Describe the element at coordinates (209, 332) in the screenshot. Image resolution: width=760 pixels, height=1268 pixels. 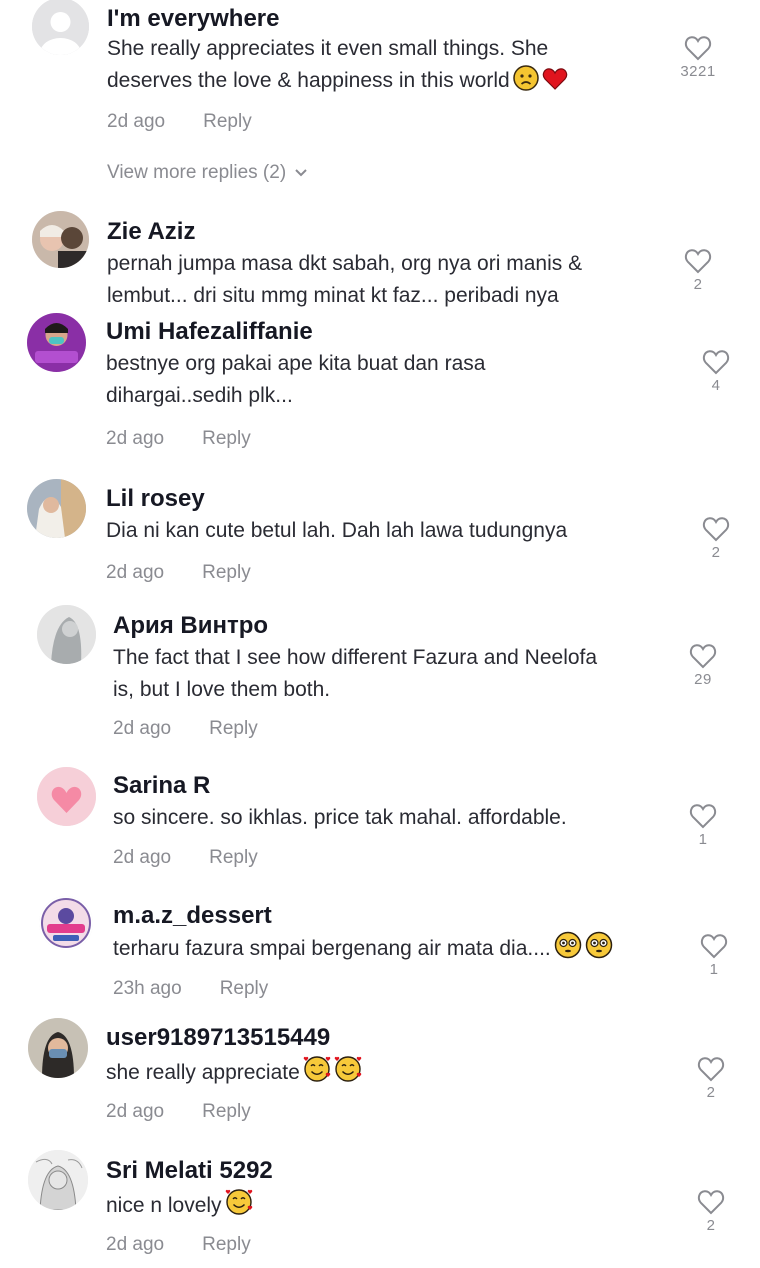
I see `comment-username: Umi Hafezaliffanie` at that location.